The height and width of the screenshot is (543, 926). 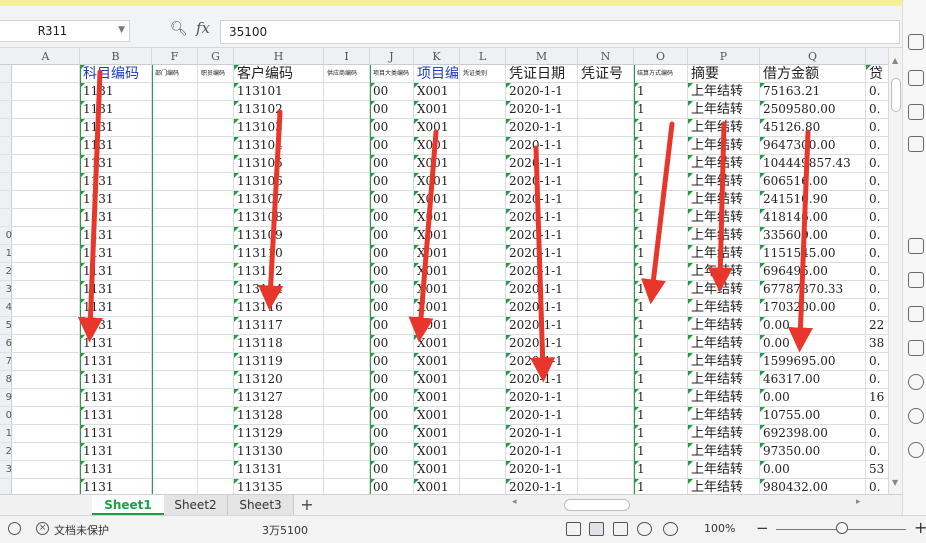 What do you see at coordinates (279, 146) in the screenshot?
I see `cell-h: 113104` at bounding box center [279, 146].